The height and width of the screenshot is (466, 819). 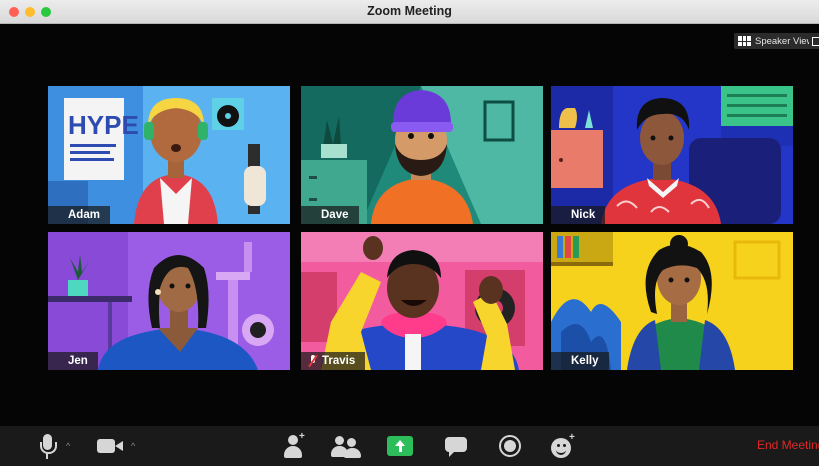 I want to click on title-bar: Zoom Meeting, so click(x=409, y=12).